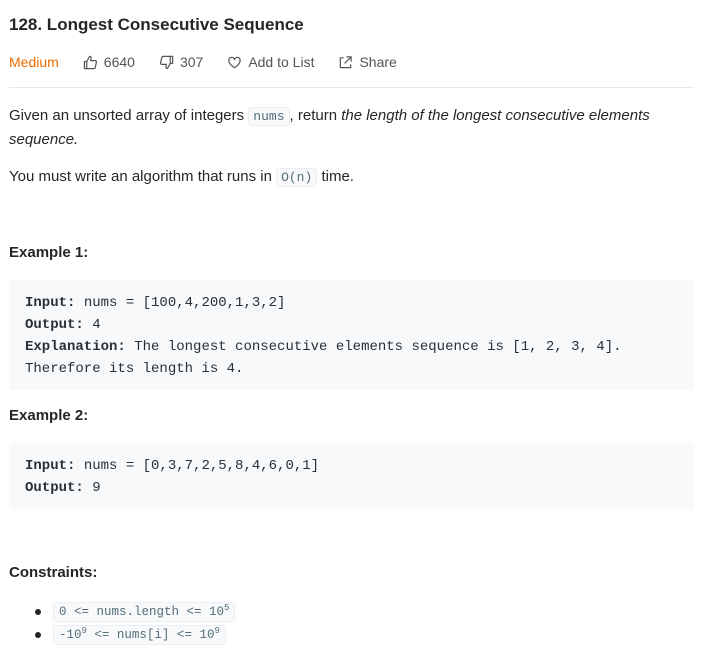 This screenshot has height=651, width=705. What do you see at coordinates (351, 87) in the screenshot?
I see `header-divider` at bounding box center [351, 87].